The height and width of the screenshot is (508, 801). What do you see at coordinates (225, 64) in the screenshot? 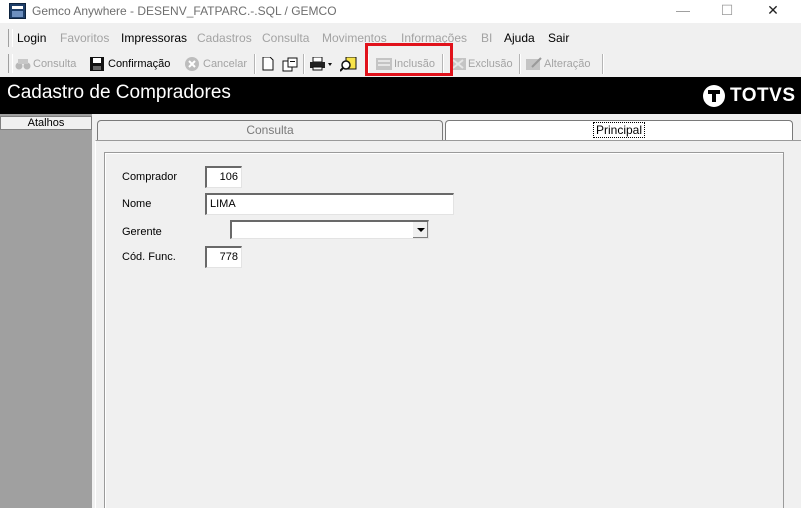
I see `cancelar-label: Cancelar` at bounding box center [225, 64].